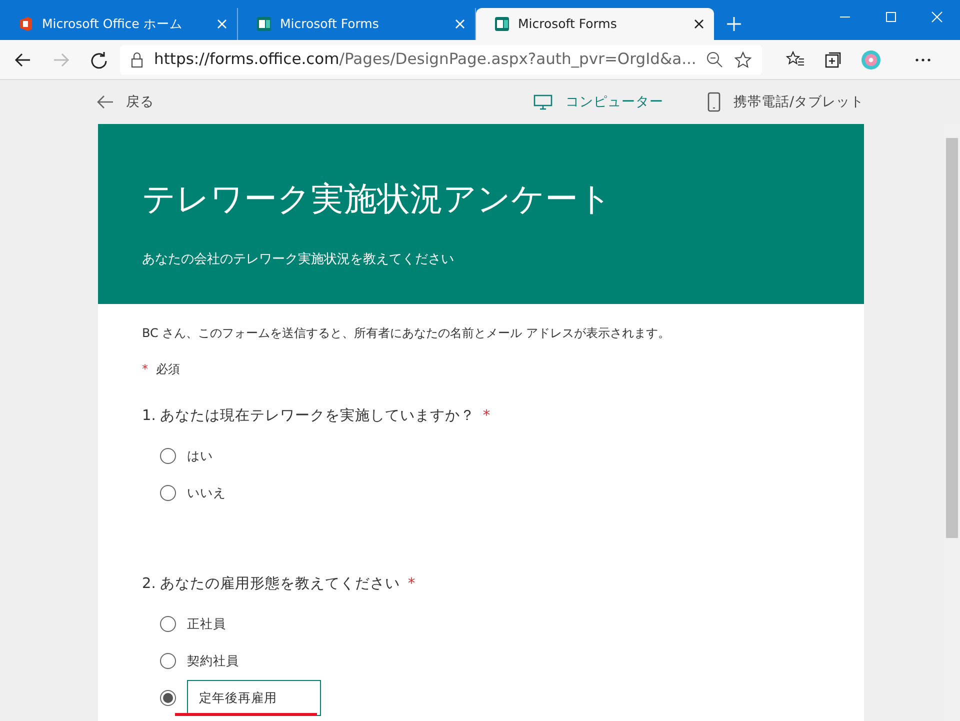 The height and width of the screenshot is (721, 960). Describe the element at coordinates (99, 60) in the screenshot. I see `refresh-icon` at that location.